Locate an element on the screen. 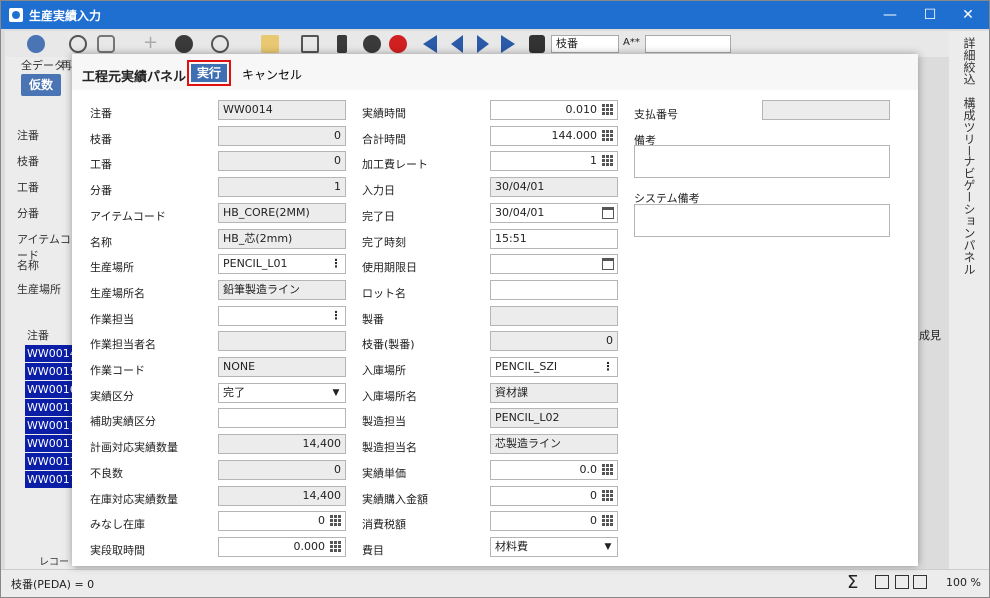 This screenshot has width=990, height=598. field-label: 実績時間 is located at coordinates (384, 113).